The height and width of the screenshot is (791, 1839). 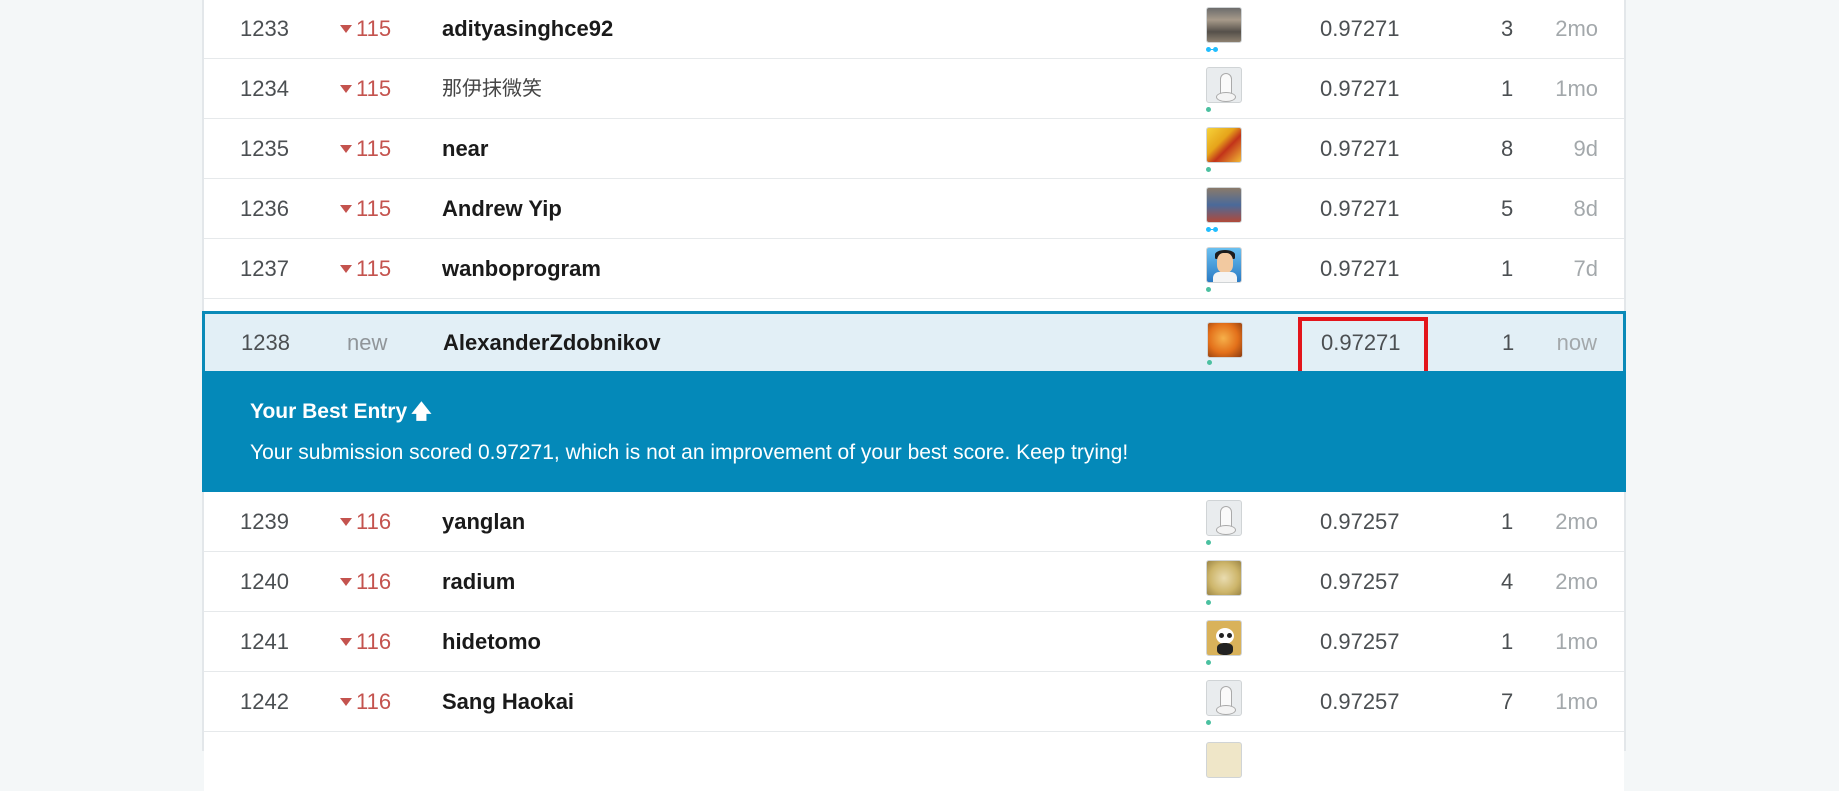 What do you see at coordinates (264, 148) in the screenshot?
I see `rank: 1235` at bounding box center [264, 148].